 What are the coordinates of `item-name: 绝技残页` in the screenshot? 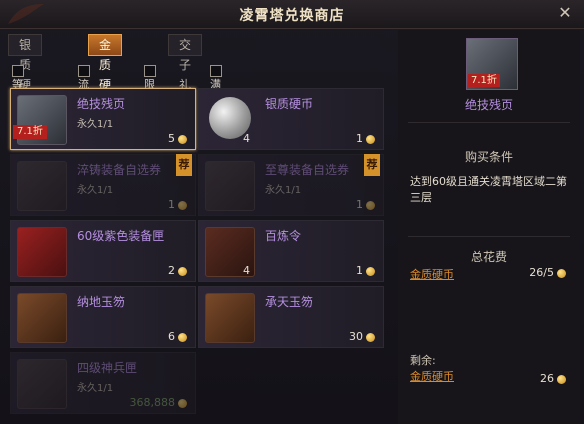 It's located at (101, 104).